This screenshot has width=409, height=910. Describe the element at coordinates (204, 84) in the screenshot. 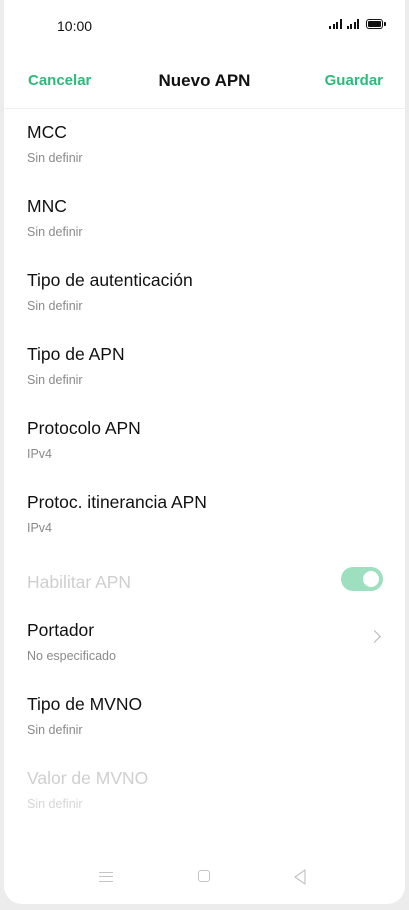

I see `app-header: Cancelar Nuevo APN Guardar` at that location.